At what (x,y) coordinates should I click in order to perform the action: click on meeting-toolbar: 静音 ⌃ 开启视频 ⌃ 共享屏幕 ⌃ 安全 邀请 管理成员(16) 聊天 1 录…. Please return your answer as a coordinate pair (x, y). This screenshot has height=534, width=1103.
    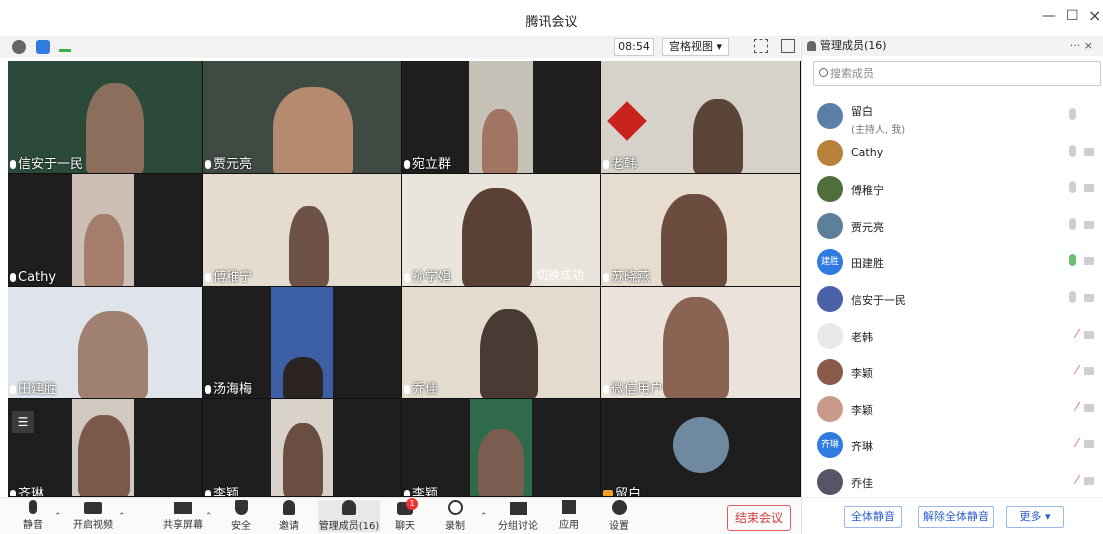
    Looking at the image, I should click on (400, 515).